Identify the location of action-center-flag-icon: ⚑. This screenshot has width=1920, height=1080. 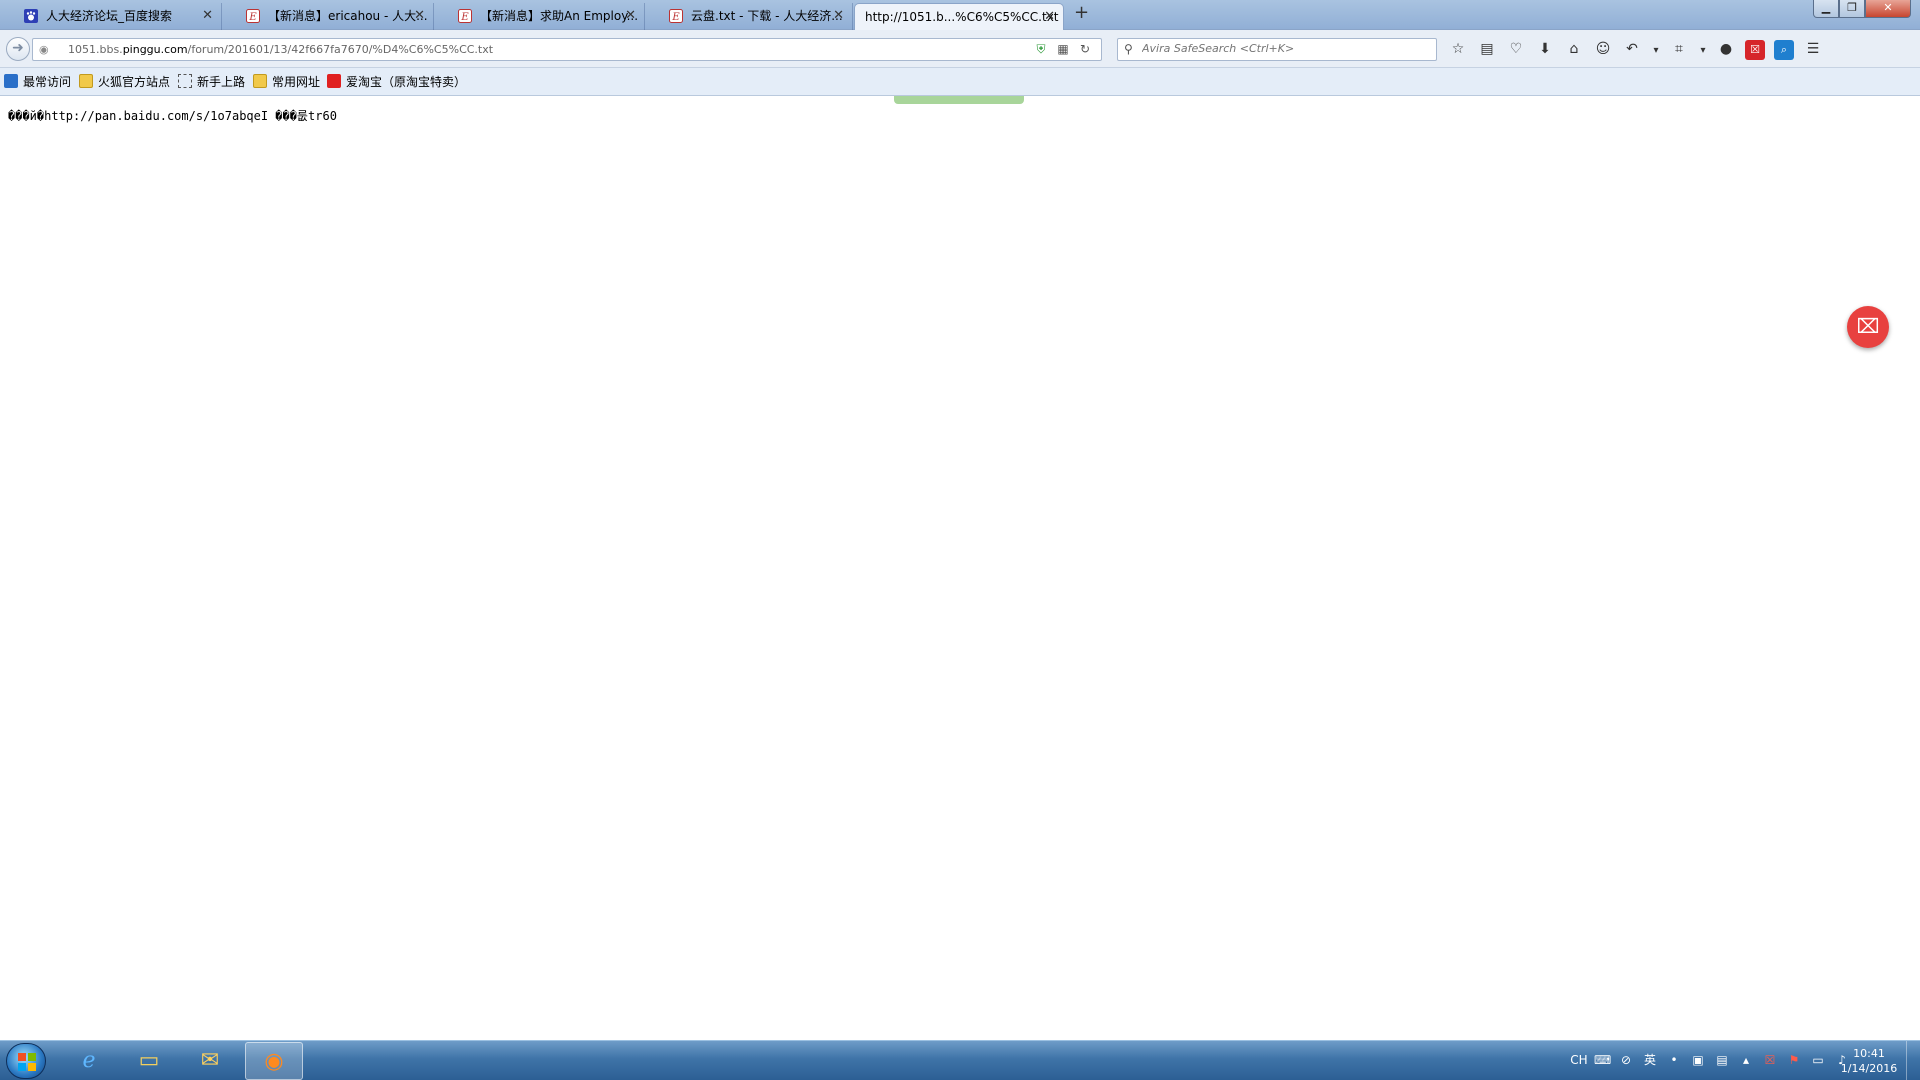
(1794, 1060).